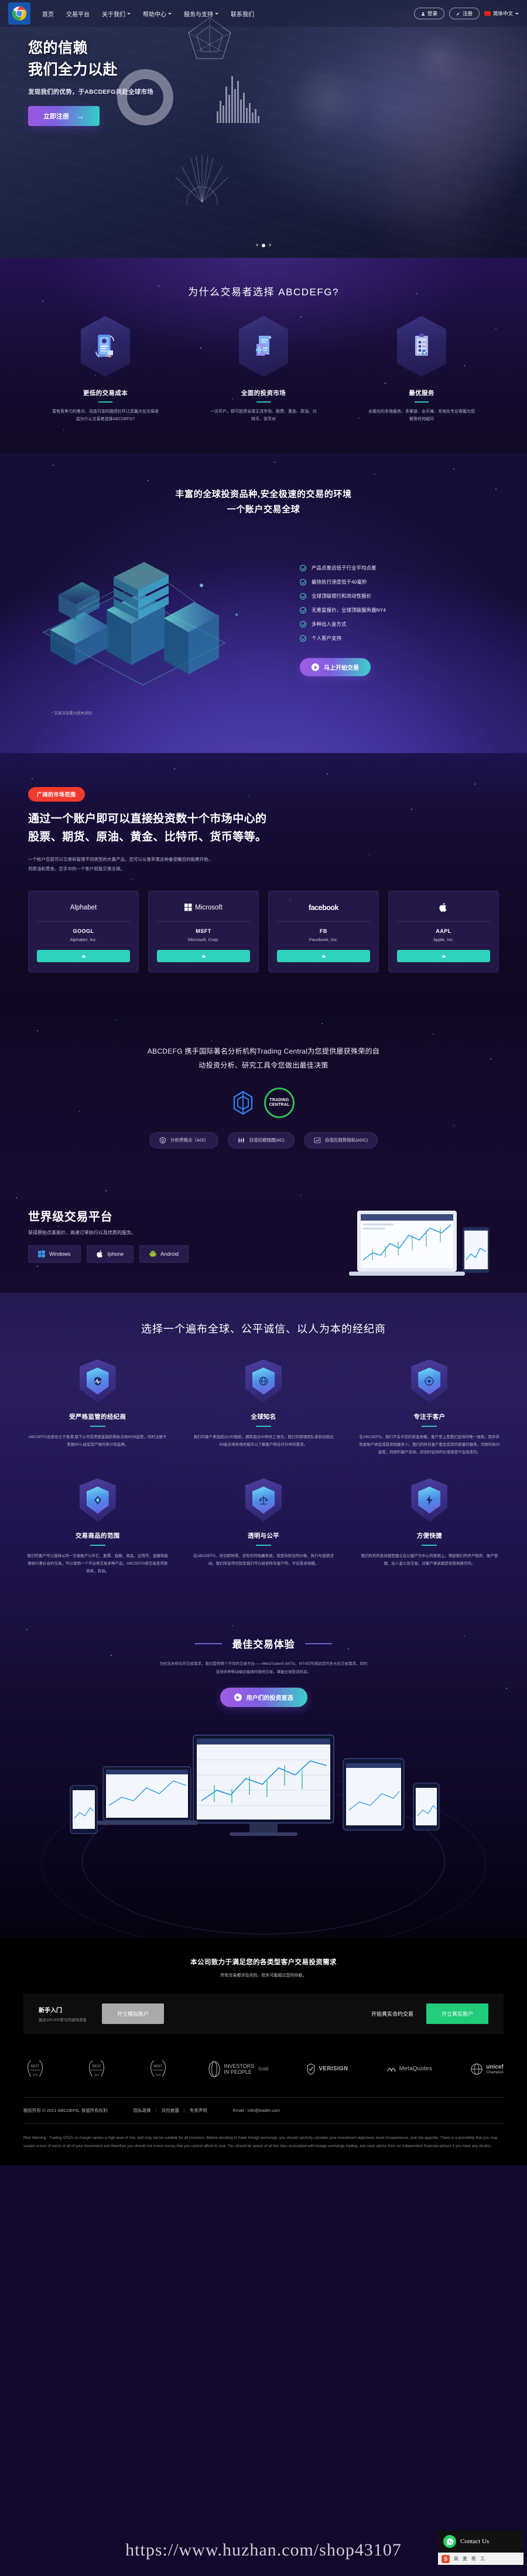 This screenshot has width=527, height=2576. I want to click on live-trading-label: 开始真实合约交易, so click(392, 2014).